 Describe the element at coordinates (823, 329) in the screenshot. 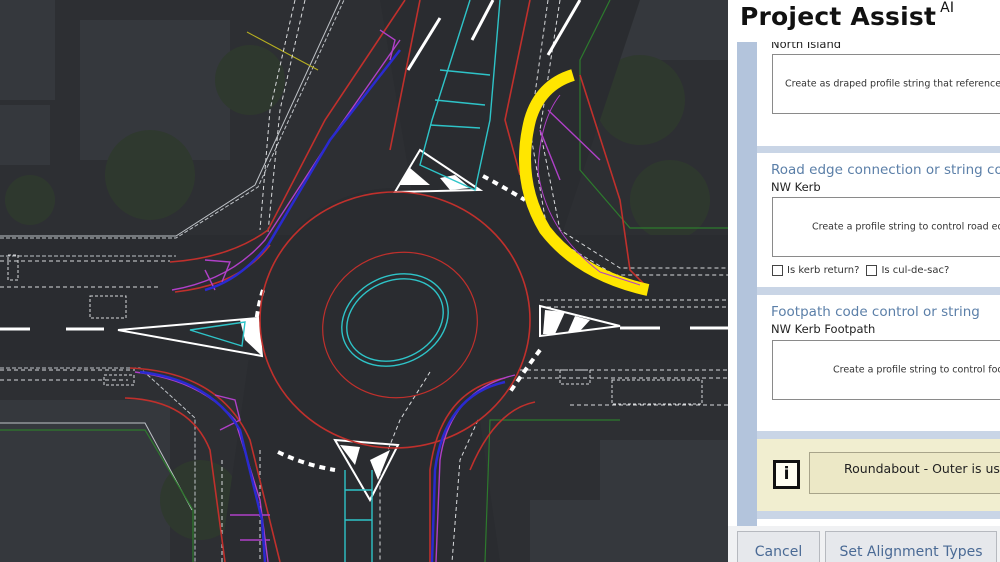

I see `section-subtitle: NW Kerb Footpath` at that location.